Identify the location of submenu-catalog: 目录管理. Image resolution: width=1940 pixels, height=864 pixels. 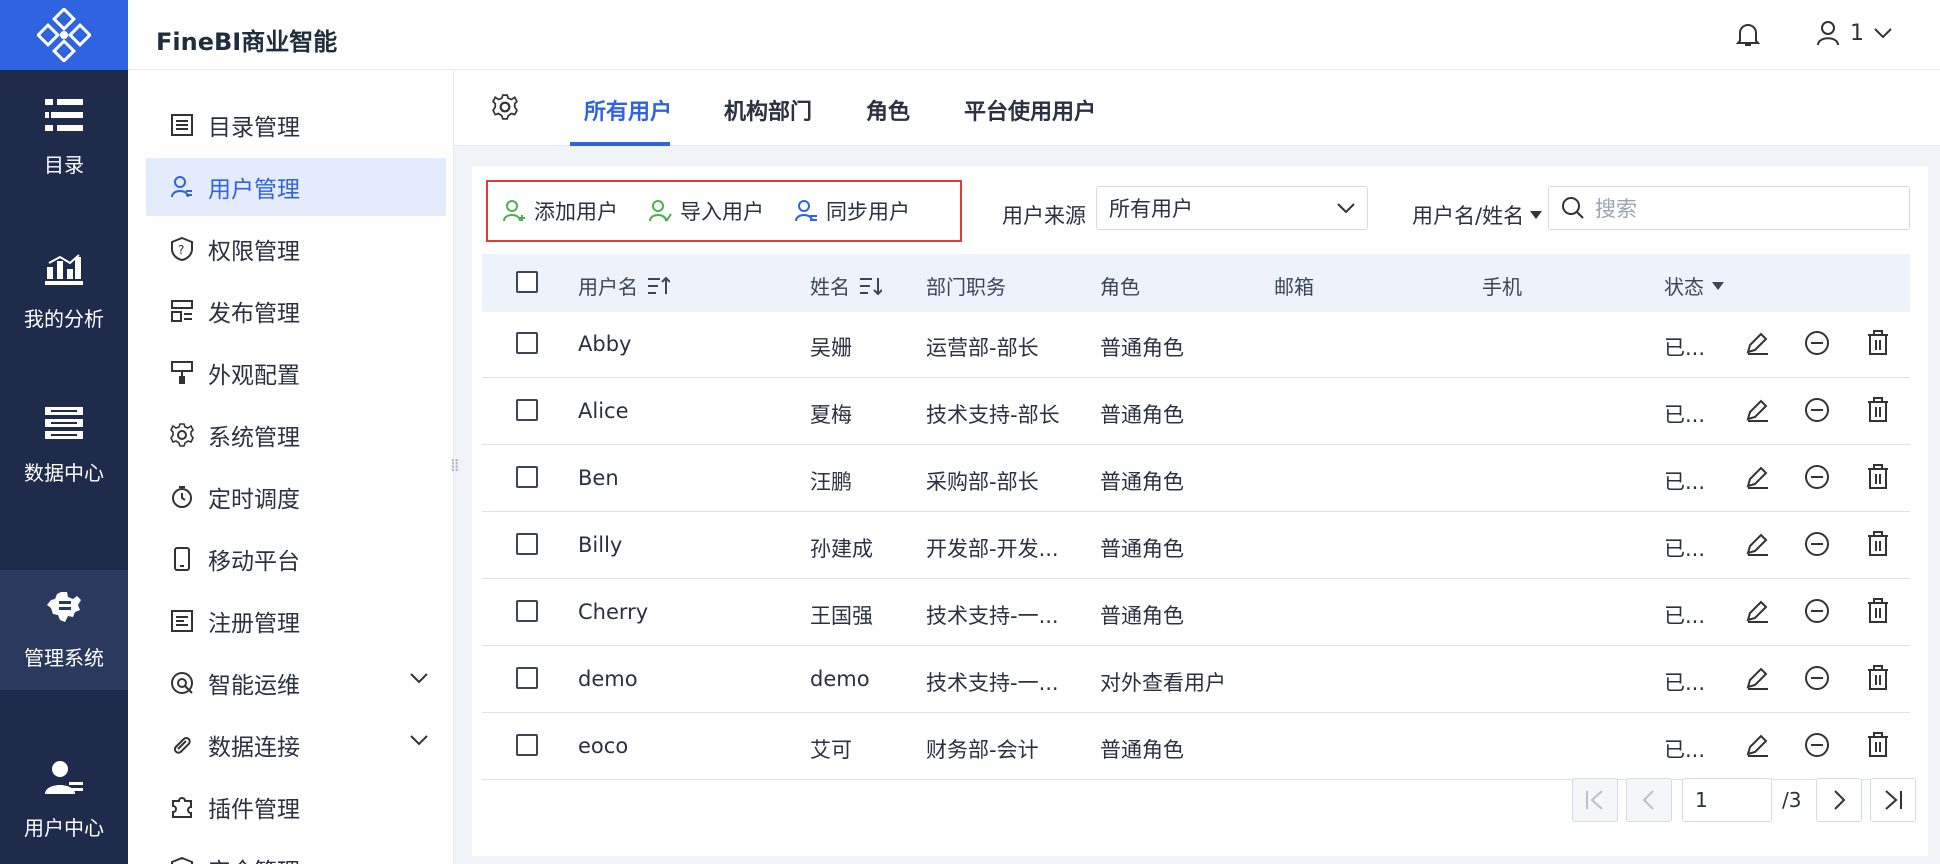
(296, 125).